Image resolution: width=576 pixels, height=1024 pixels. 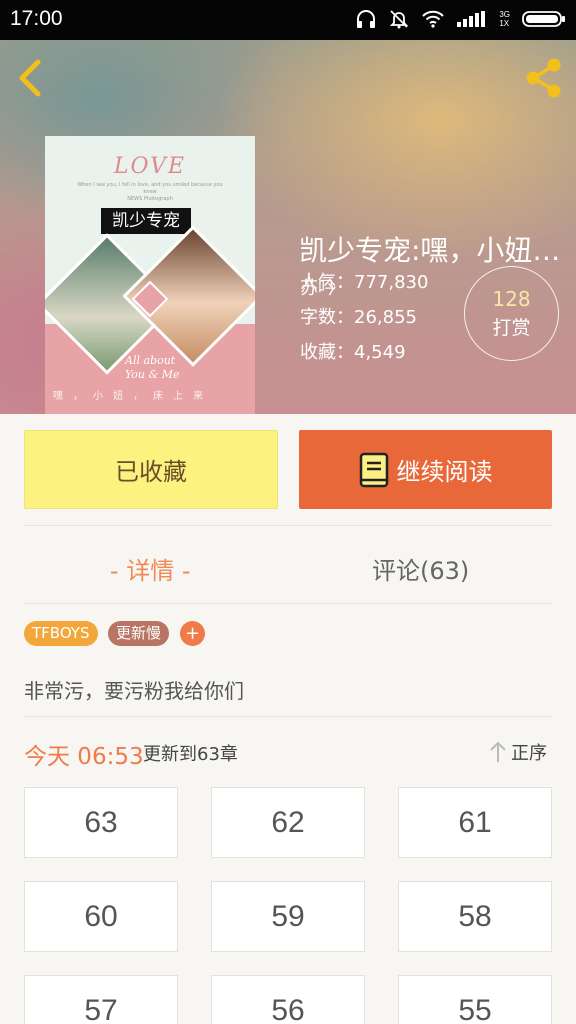 I want to click on chapter-button: 60, so click(x=101, y=916).